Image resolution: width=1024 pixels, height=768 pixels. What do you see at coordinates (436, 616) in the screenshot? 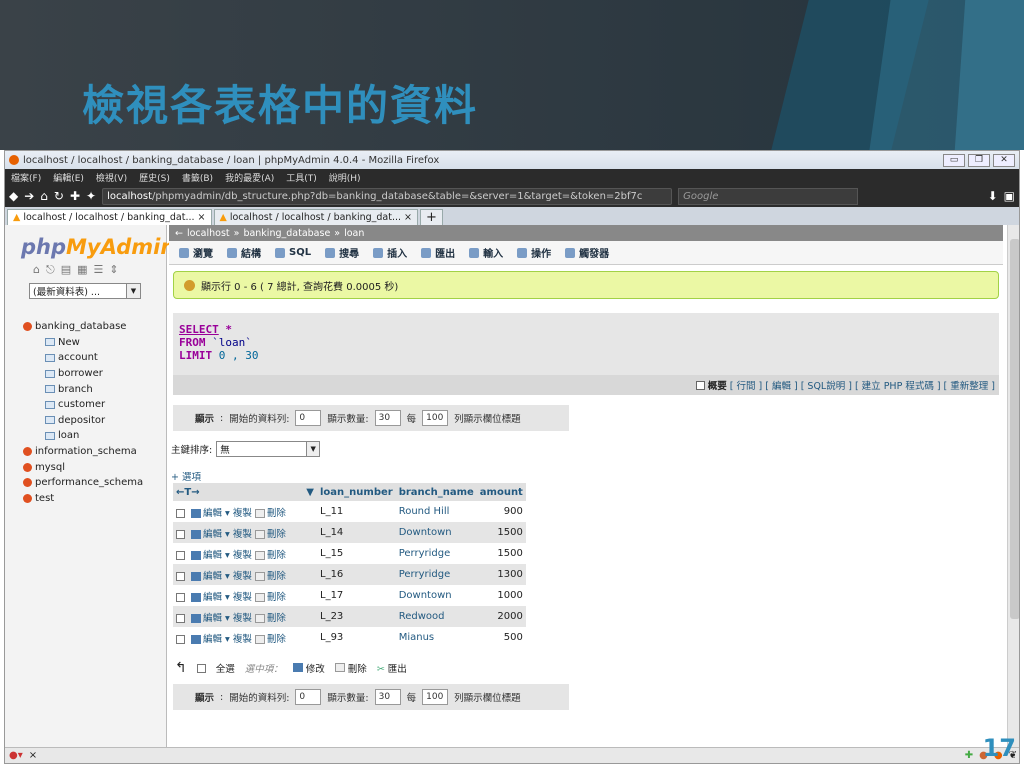
I see `cell-branch-name: Redwood` at bounding box center [436, 616].